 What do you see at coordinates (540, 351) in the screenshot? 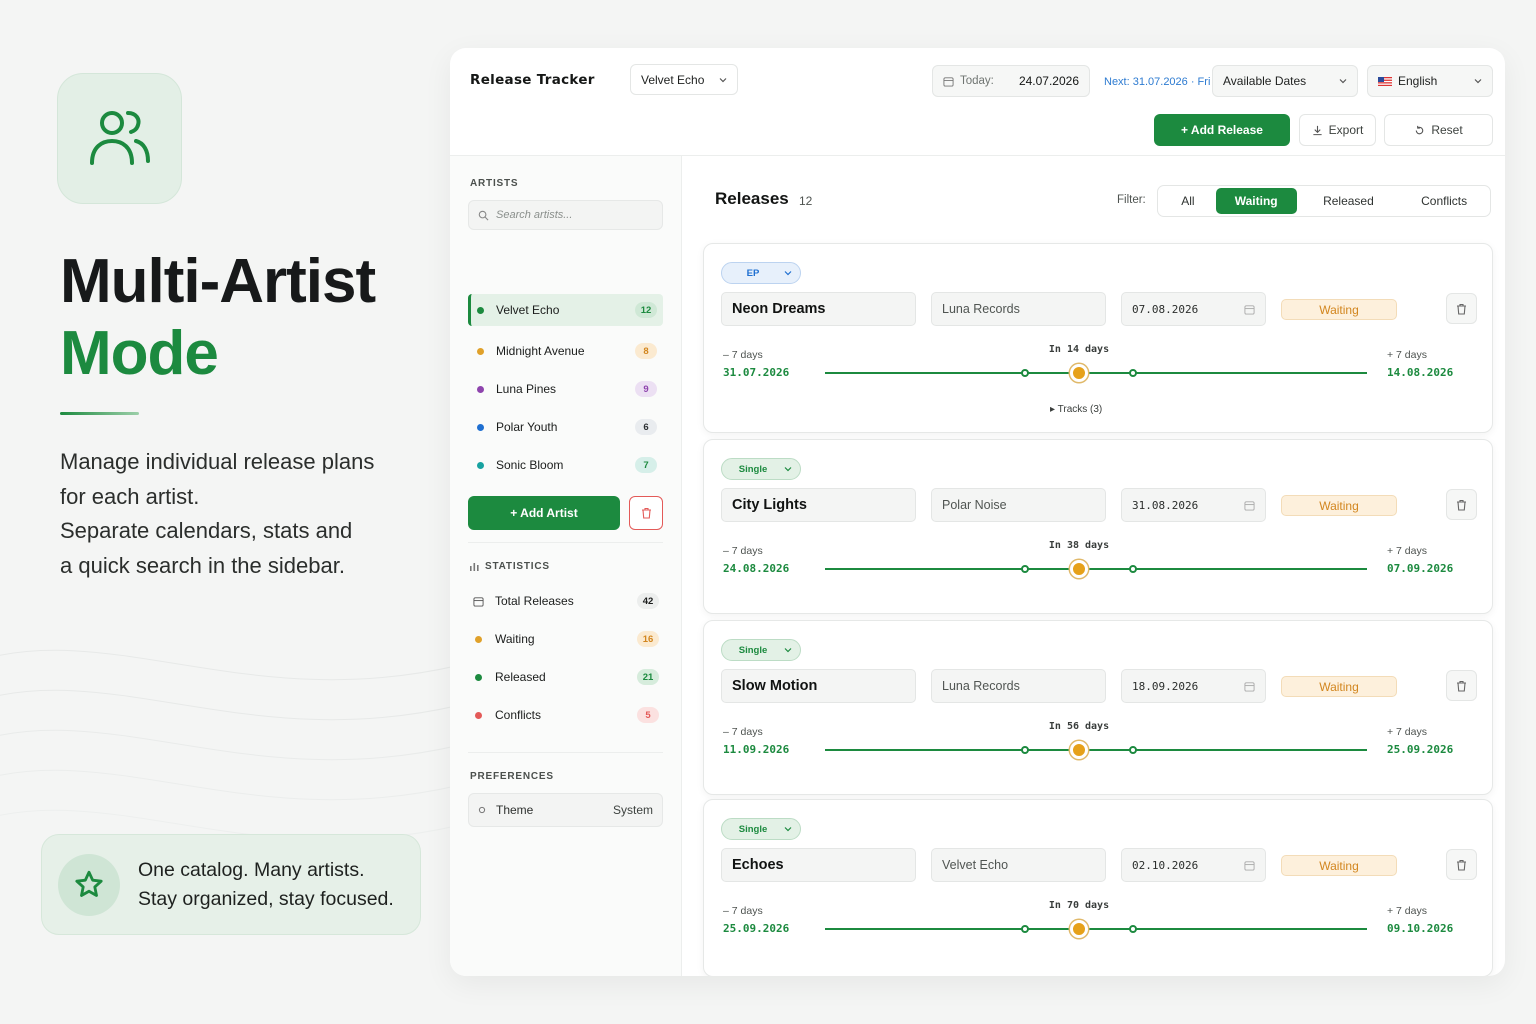
I see `artist-name: Midnight Avenue` at bounding box center [540, 351].